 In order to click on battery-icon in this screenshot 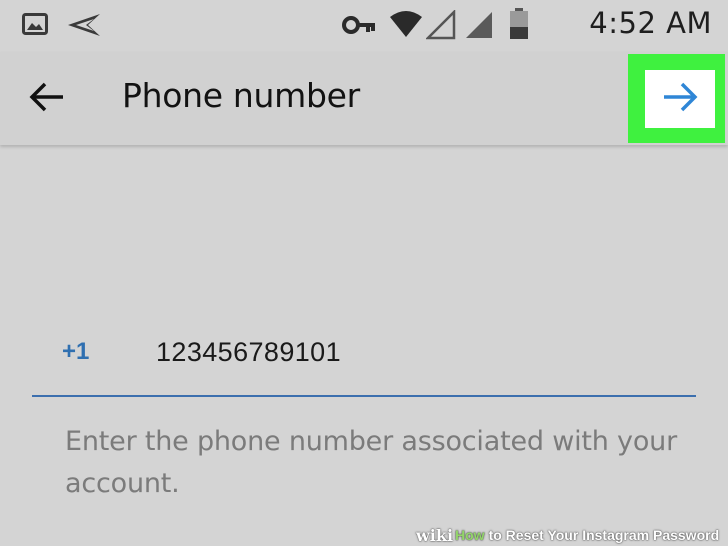, I will do `click(519, 26)`.